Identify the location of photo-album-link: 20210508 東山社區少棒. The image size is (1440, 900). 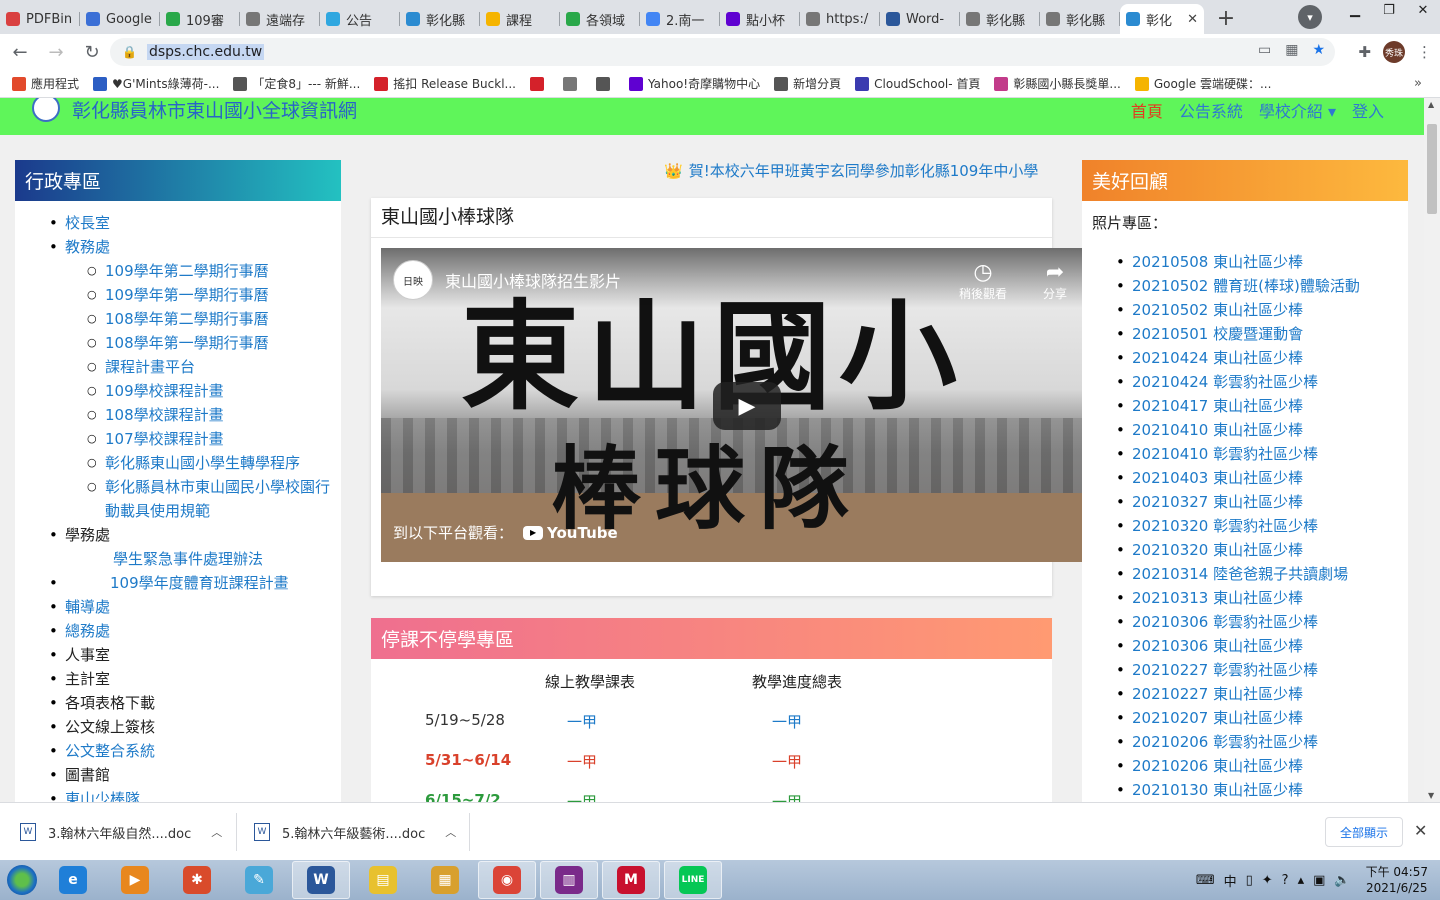
(1221, 262).